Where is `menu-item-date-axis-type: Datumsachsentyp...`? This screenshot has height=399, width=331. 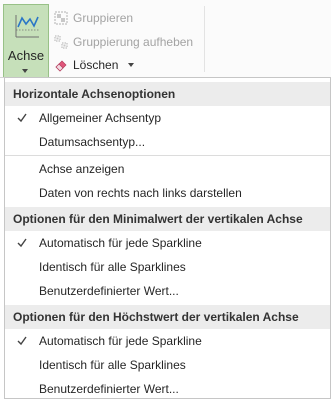
menu-item-date-axis-type: Datumsachsentyp... is located at coordinates (167, 142).